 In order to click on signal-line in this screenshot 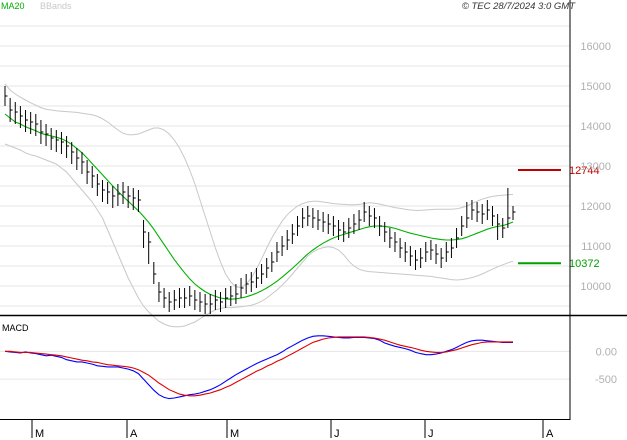, I will do `click(259, 366)`.